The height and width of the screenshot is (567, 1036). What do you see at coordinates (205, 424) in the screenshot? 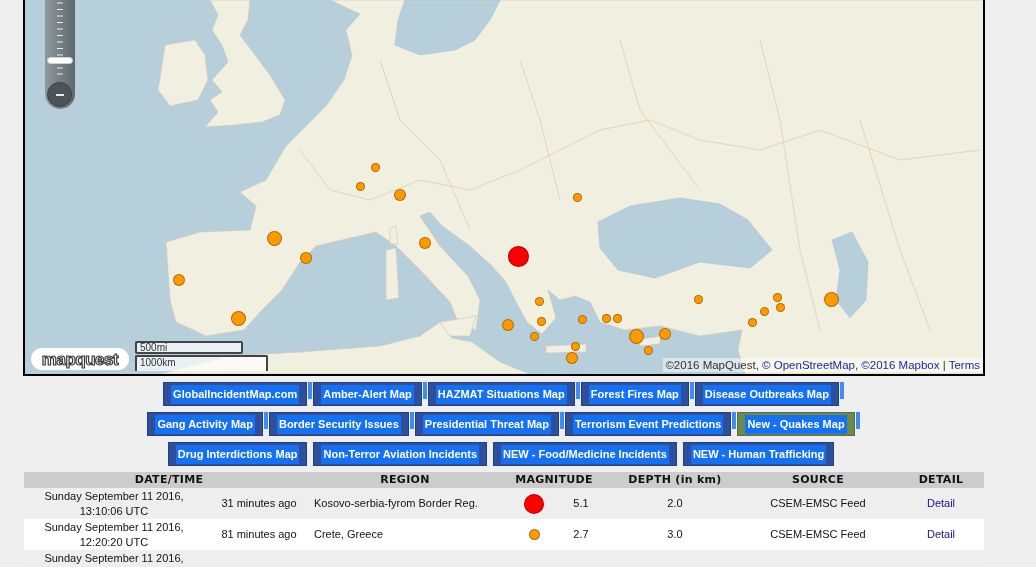
I see `nav-button: Gang Activity Map` at bounding box center [205, 424].